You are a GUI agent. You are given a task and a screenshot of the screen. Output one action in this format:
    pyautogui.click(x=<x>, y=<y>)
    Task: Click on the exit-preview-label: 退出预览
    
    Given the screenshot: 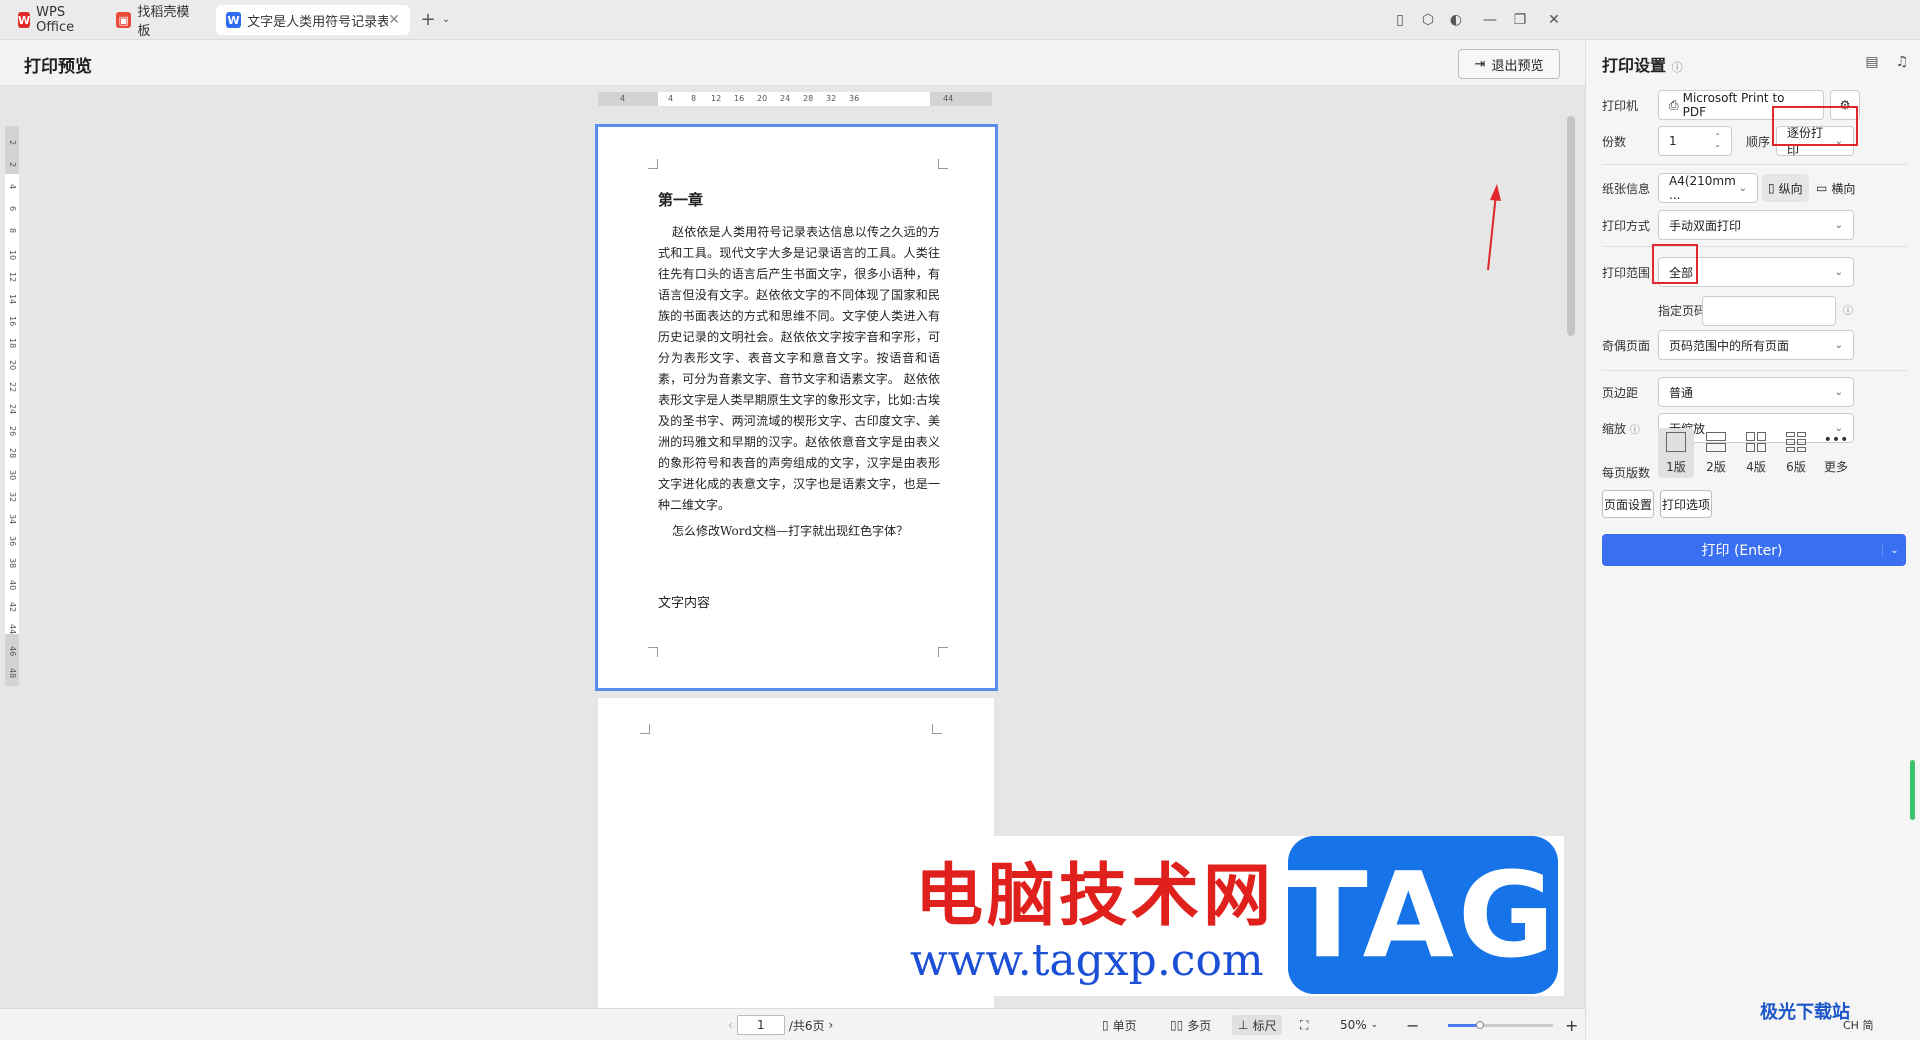 What is the action you would take?
    pyautogui.click(x=1517, y=66)
    